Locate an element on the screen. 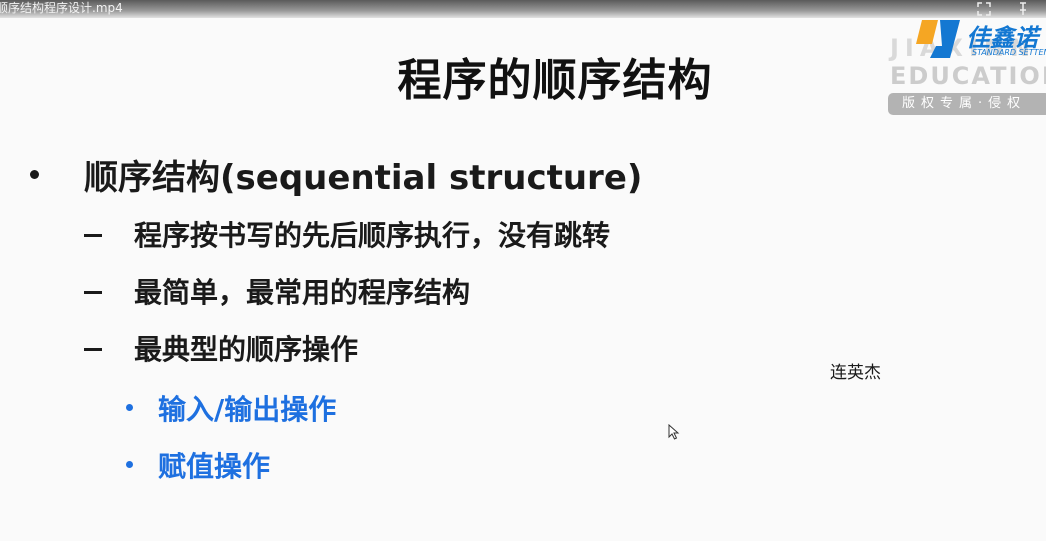  presenter-name: 连英杰 is located at coordinates (855, 373).